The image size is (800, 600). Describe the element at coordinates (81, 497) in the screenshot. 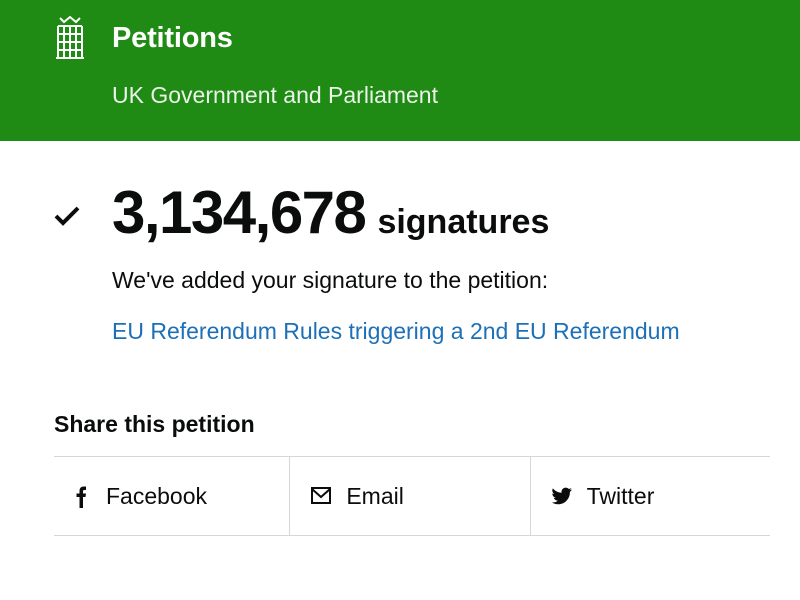

I see `facebook-icon` at that location.